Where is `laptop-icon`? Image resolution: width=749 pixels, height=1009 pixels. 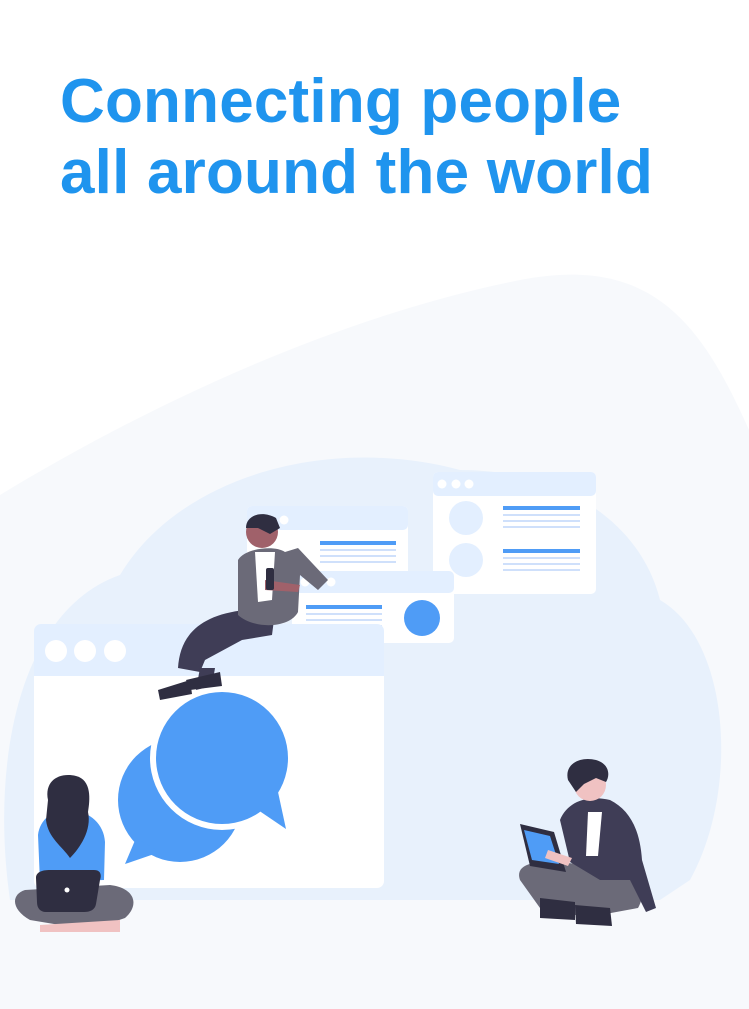
laptop-icon is located at coordinates (68, 891).